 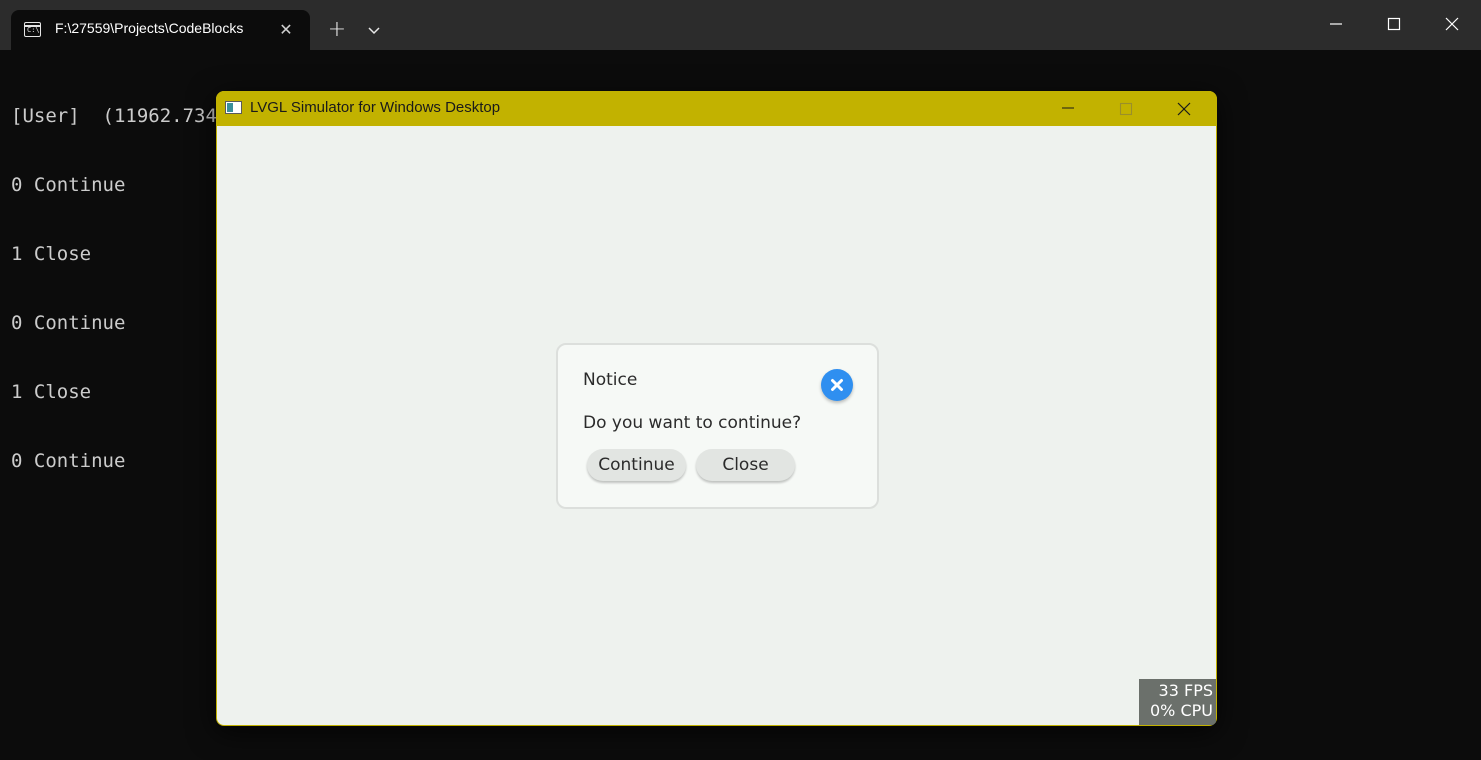 What do you see at coordinates (636, 465) in the screenshot?
I see `continue-button: Continue` at bounding box center [636, 465].